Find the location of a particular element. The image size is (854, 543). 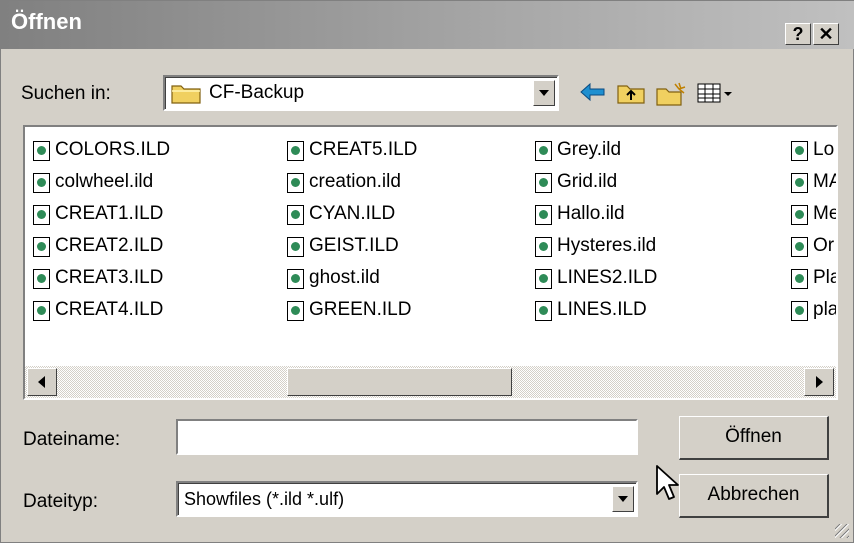

horizontal-scrollbar is located at coordinates (430, 382).